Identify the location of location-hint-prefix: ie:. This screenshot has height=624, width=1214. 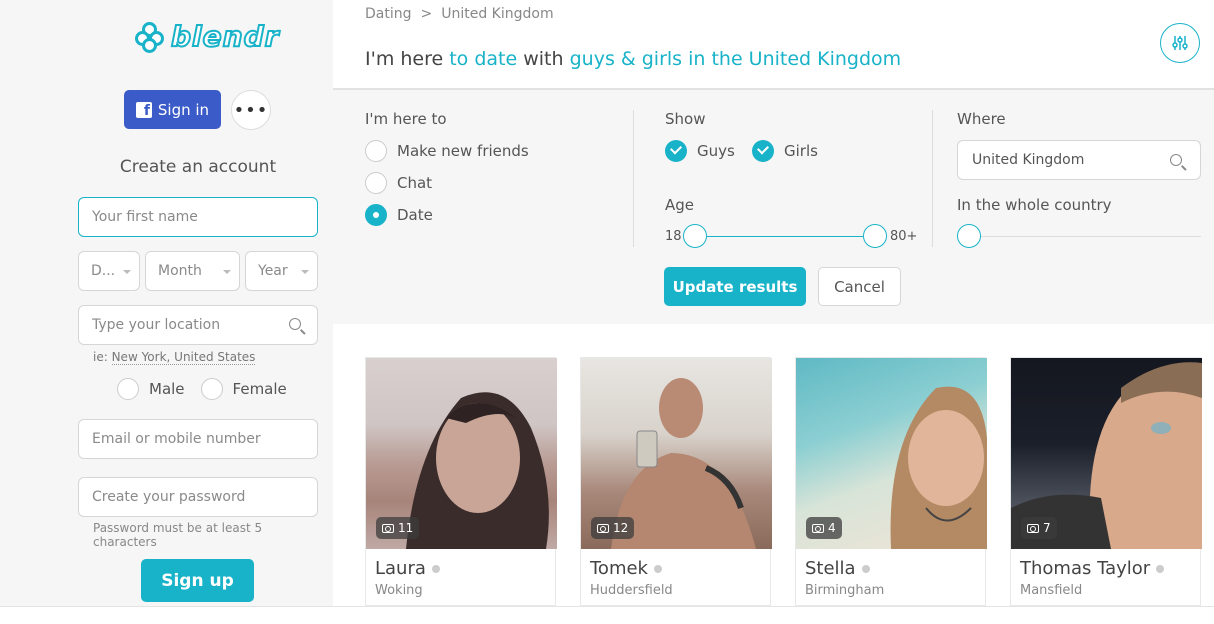
(102, 357).